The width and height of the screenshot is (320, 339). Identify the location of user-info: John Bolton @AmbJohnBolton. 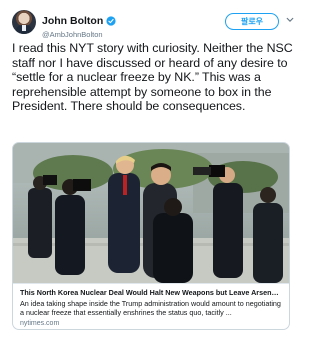
(79, 25).